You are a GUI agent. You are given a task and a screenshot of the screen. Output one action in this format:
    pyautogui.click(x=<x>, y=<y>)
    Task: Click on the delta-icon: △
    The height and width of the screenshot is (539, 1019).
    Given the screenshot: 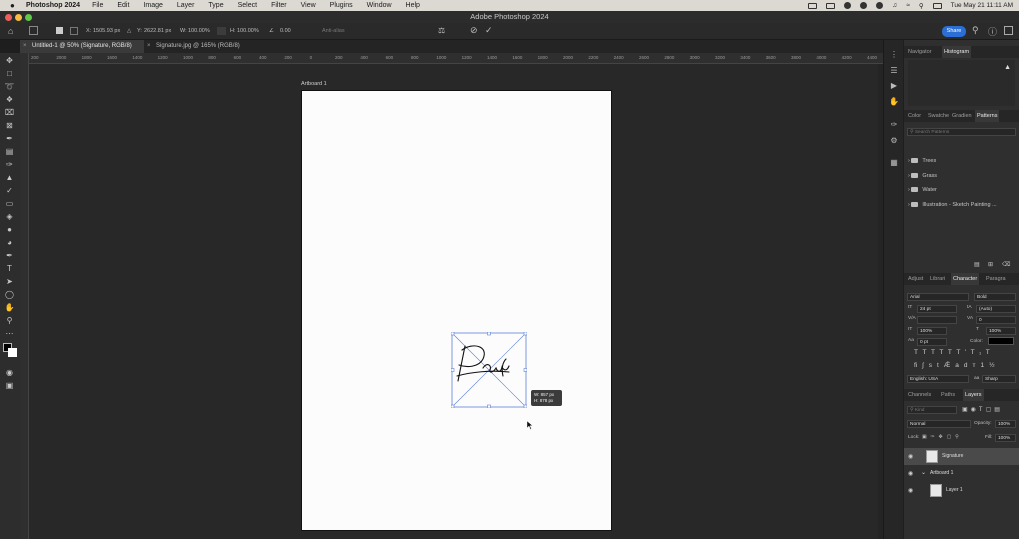 What is the action you would take?
    pyautogui.click(x=129, y=31)
    